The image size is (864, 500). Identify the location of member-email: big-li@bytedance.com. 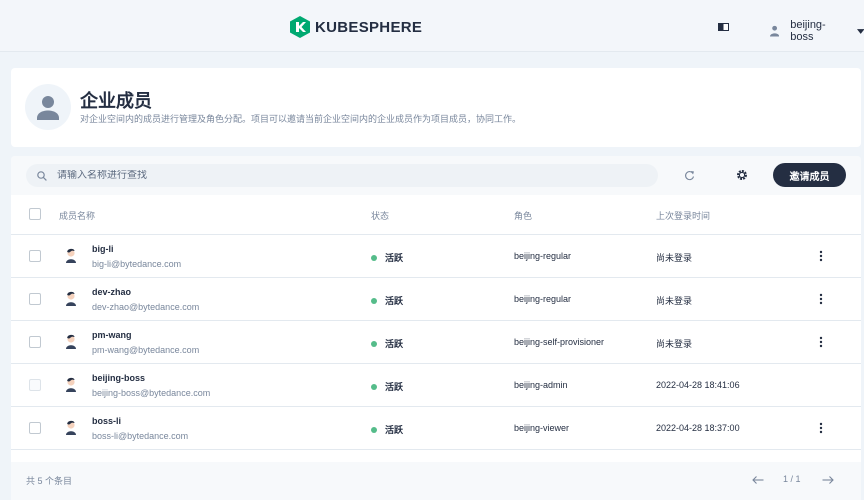
(137, 264).